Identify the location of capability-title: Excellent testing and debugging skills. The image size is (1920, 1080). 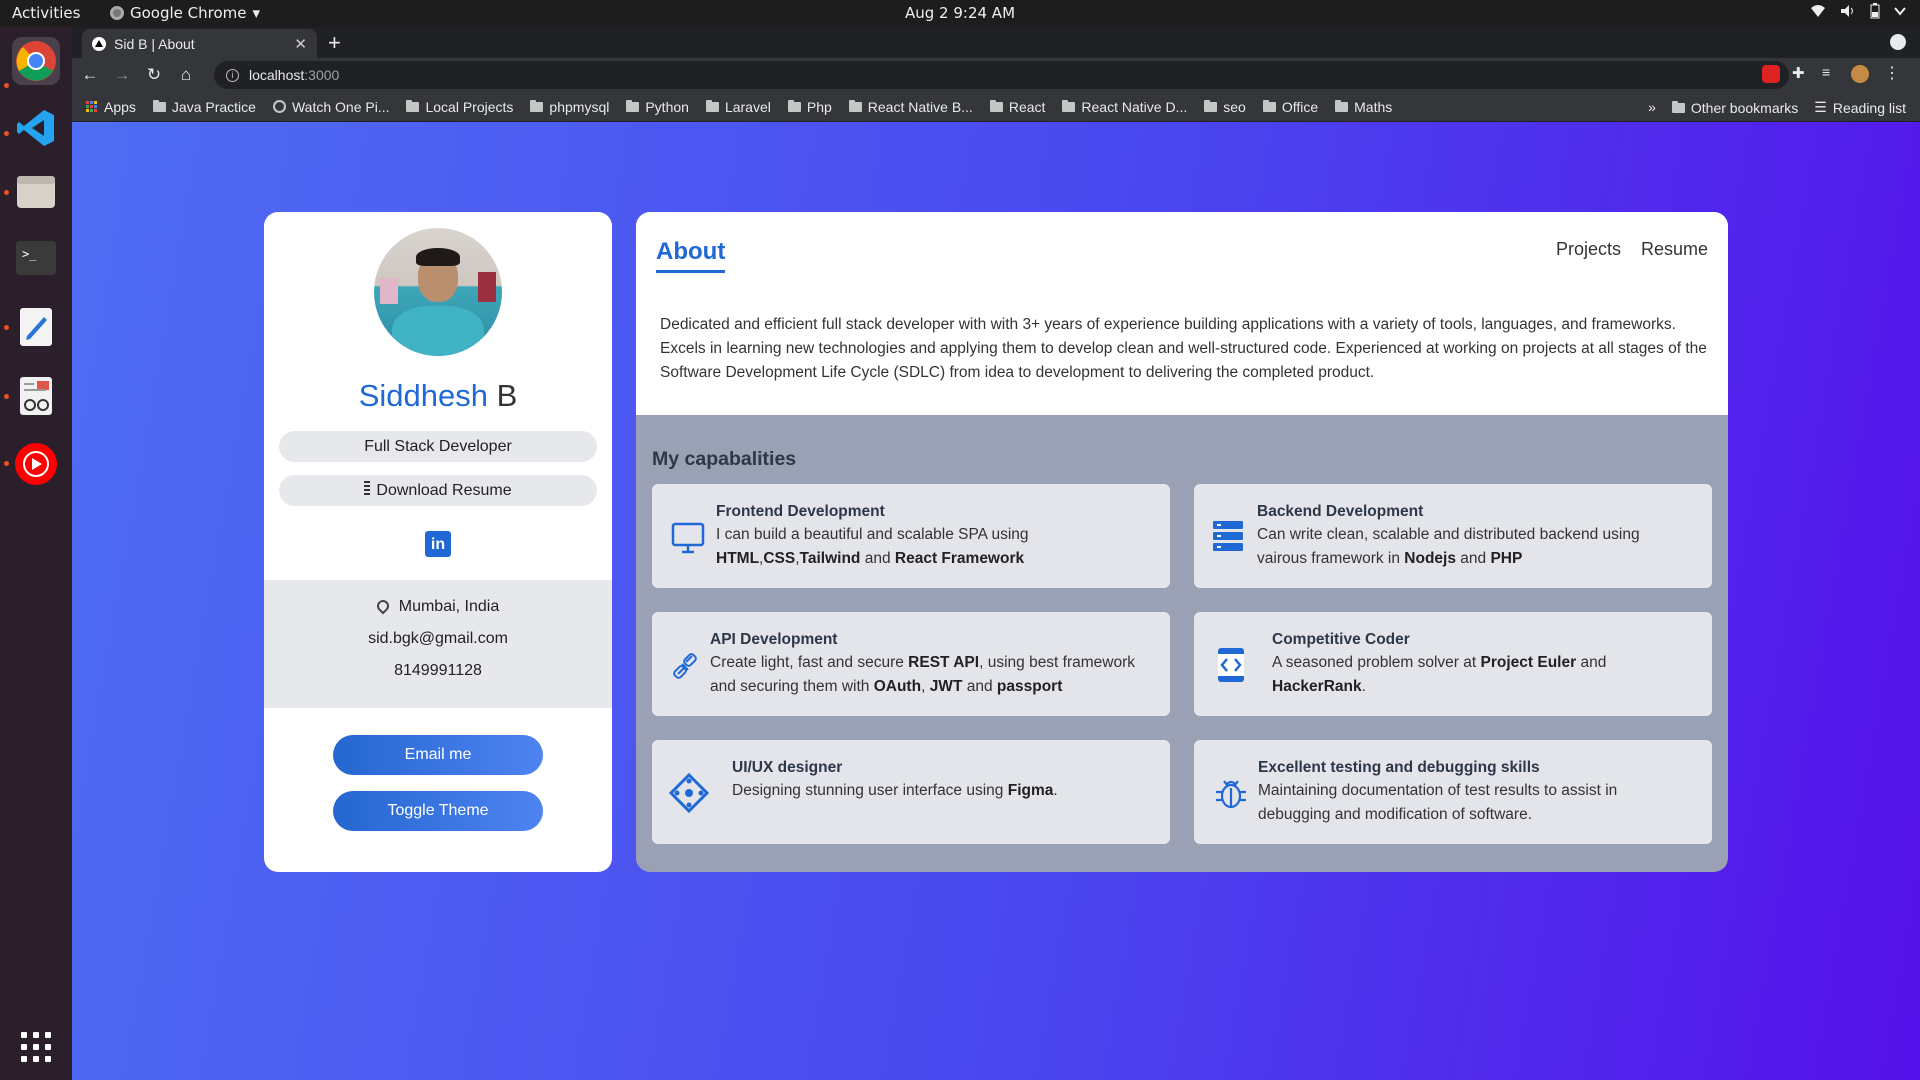
(1399, 767).